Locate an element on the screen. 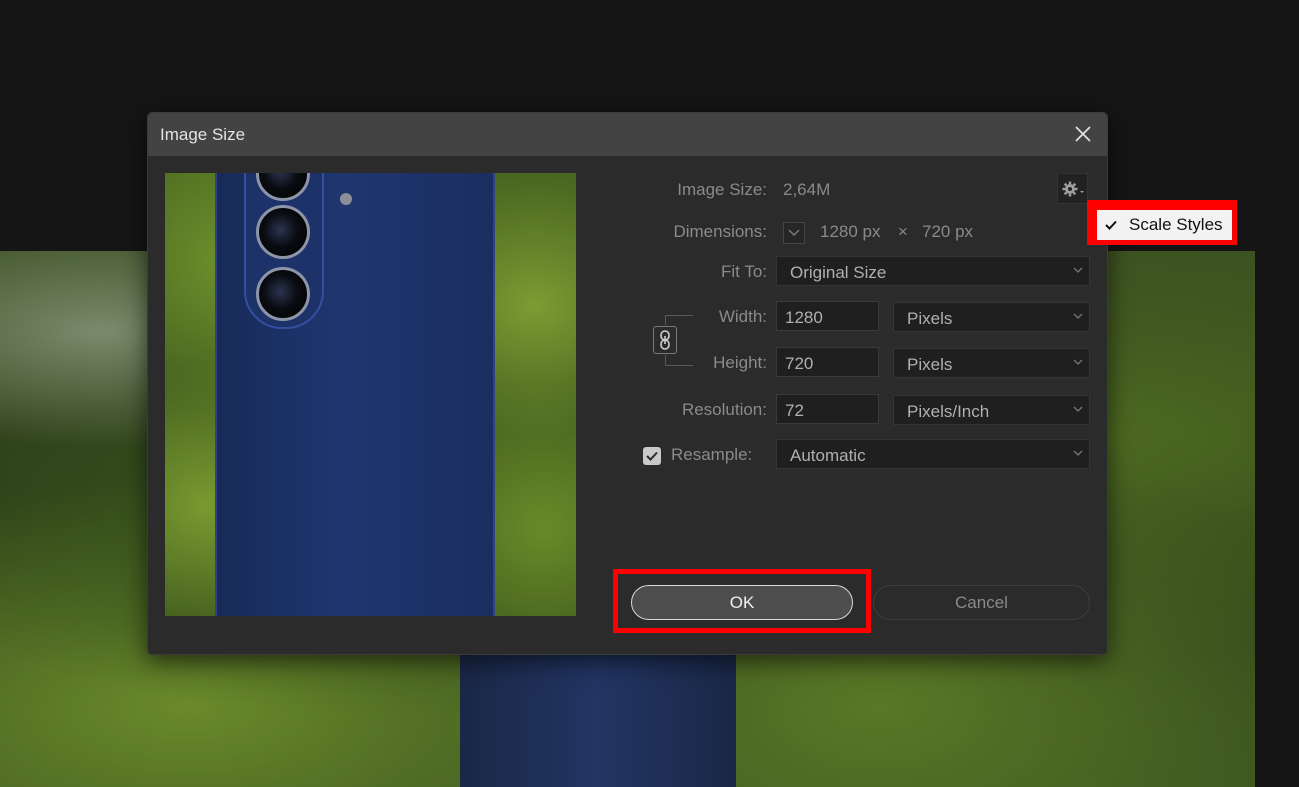 This screenshot has width=1299, height=787. preview-phone-body is located at coordinates (355, 394).